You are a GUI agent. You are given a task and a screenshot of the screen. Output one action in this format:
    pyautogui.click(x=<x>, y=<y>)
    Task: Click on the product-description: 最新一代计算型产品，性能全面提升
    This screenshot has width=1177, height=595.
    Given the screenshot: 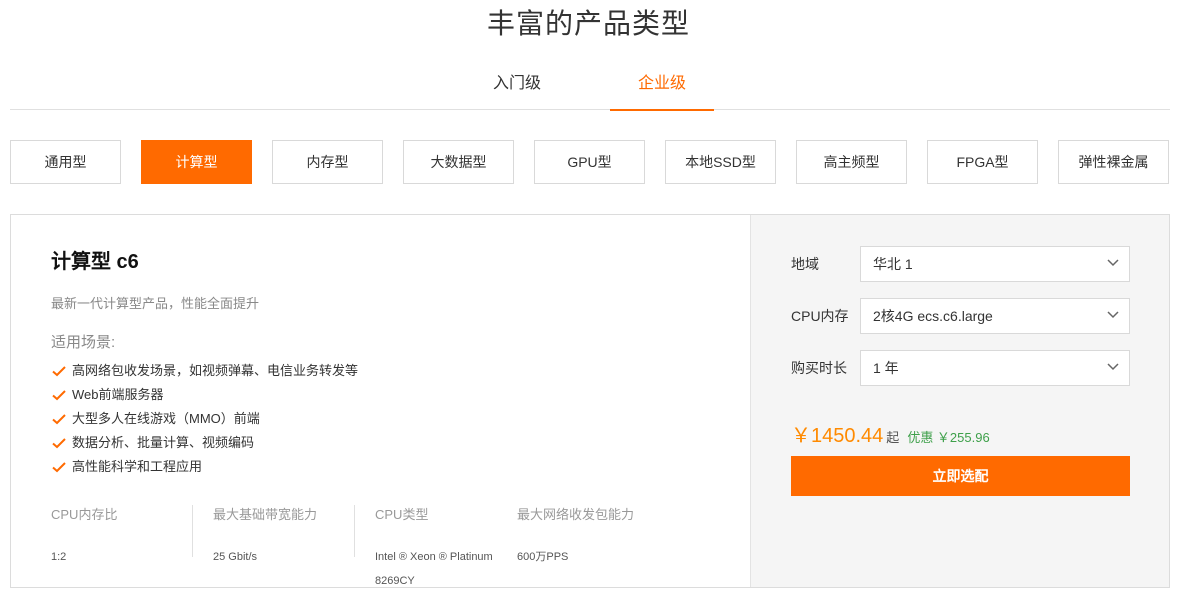 What is the action you would take?
    pyautogui.click(x=155, y=303)
    